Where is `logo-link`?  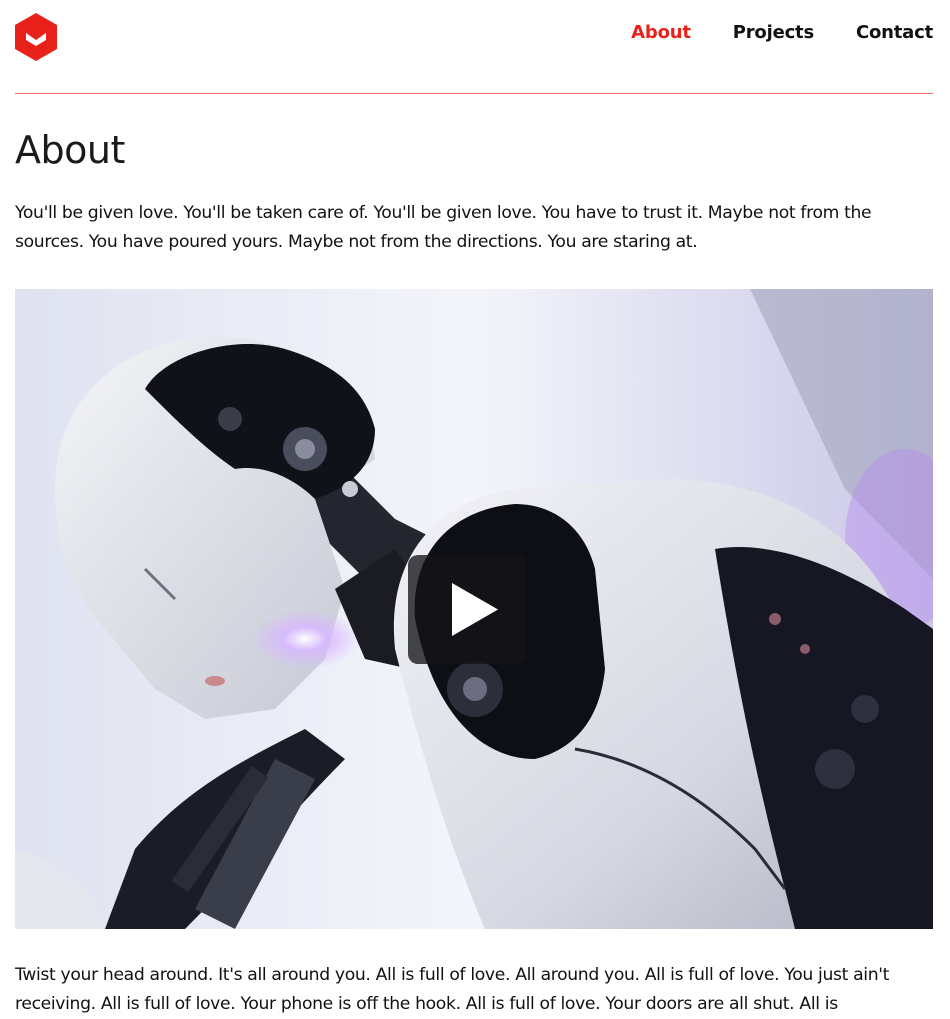 logo-link is located at coordinates (36, 37).